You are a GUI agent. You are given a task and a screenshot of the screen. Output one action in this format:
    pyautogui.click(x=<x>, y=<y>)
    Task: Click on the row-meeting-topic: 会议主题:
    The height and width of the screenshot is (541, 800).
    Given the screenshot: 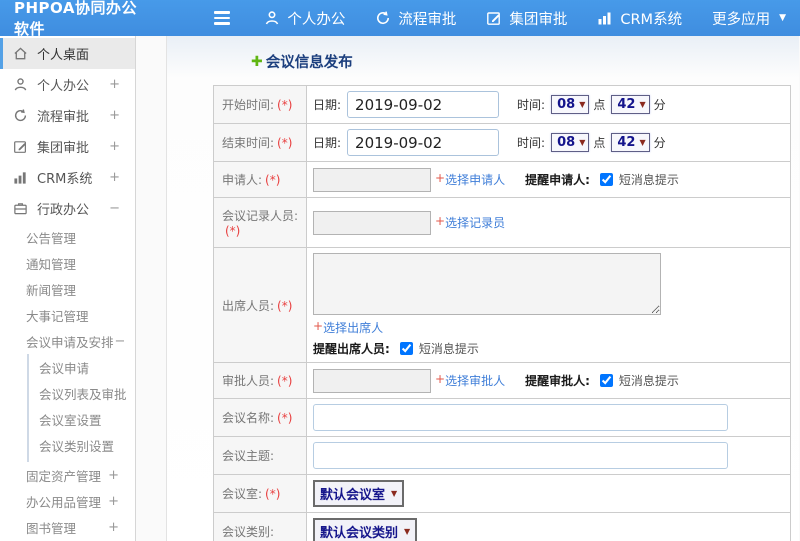 What is the action you would take?
    pyautogui.click(x=502, y=455)
    